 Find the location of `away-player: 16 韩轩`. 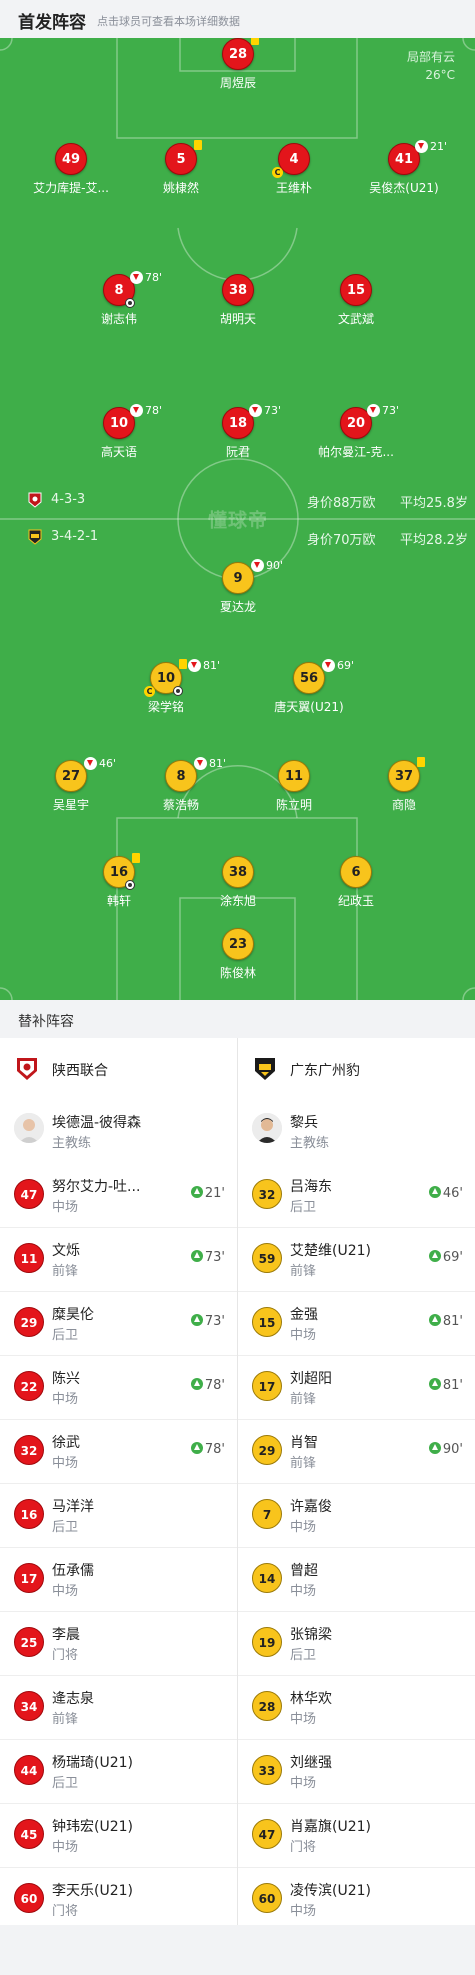

away-player: 16 韩轩 is located at coordinates (119, 880).